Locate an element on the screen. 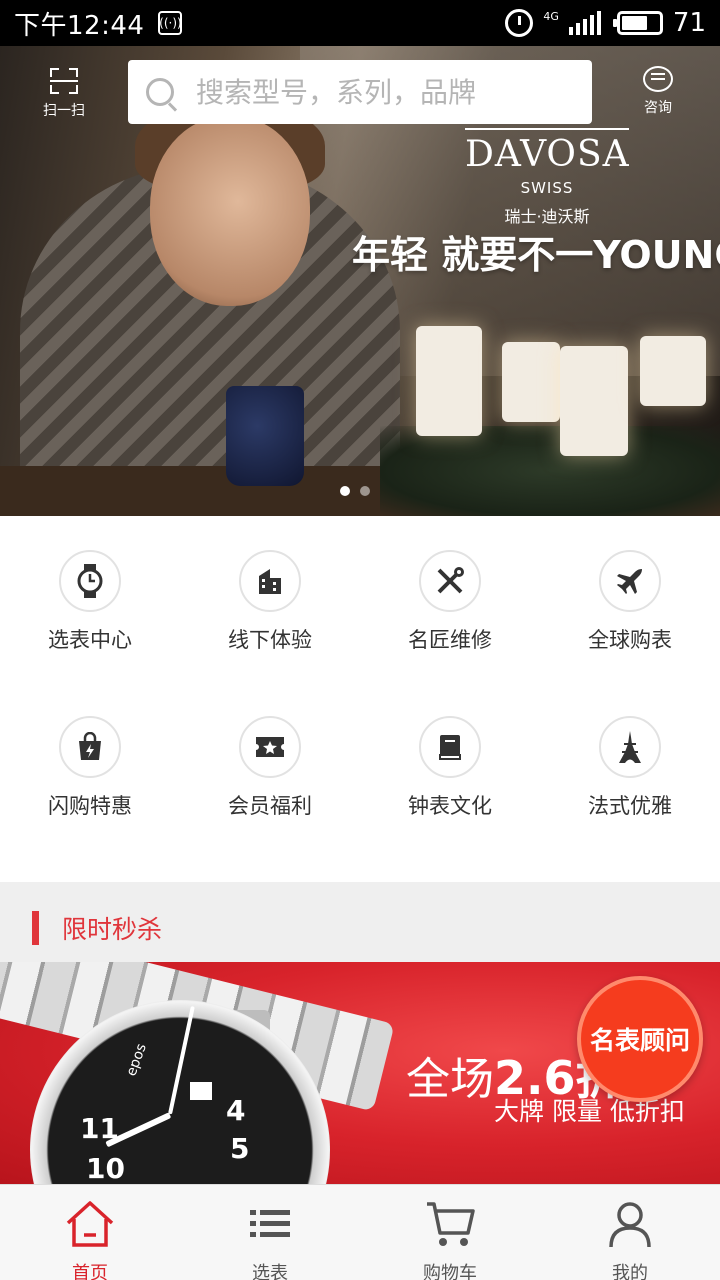 The width and height of the screenshot is (720, 1280). watch-date-window is located at coordinates (201, 1091).